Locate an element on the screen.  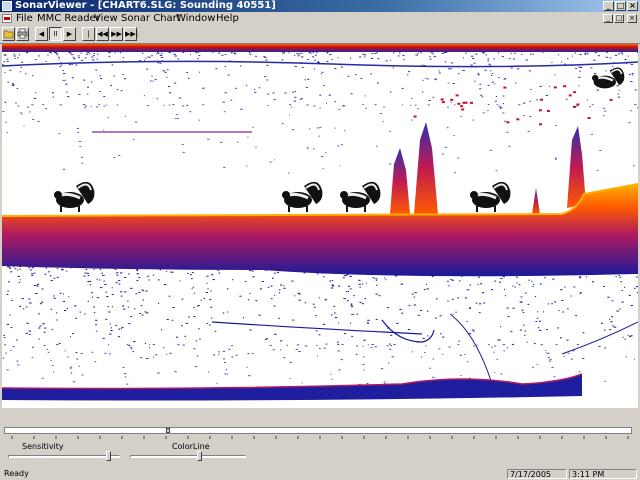
maximize-button: □ is located at coordinates (620, 6).